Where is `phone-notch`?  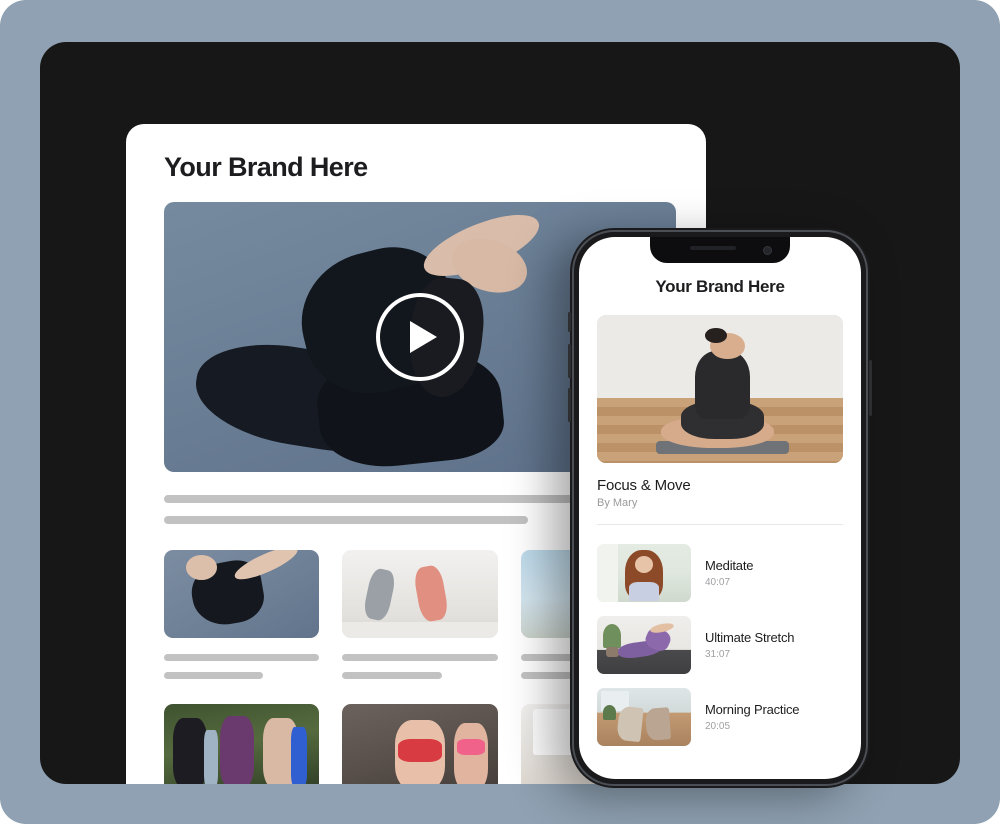
phone-notch is located at coordinates (720, 250).